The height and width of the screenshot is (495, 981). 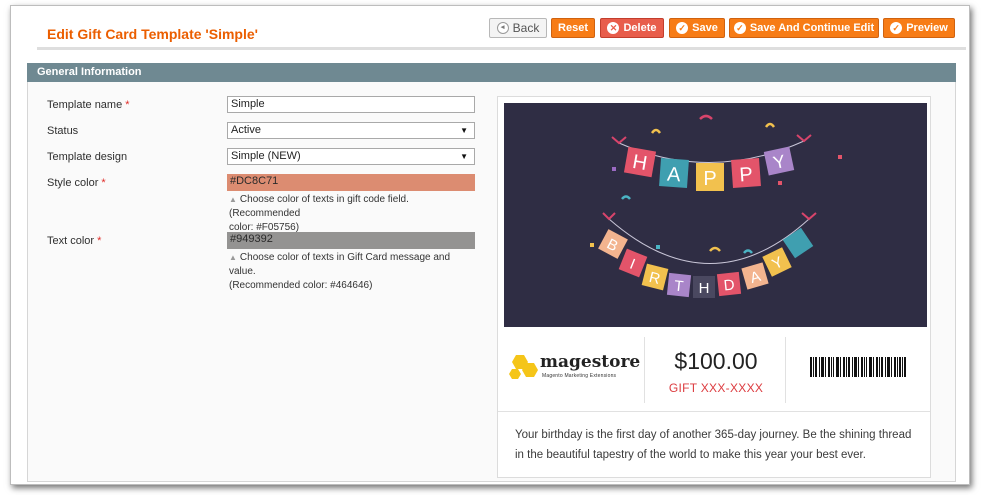 What do you see at coordinates (858, 367) in the screenshot?
I see `barcode-icon` at bounding box center [858, 367].